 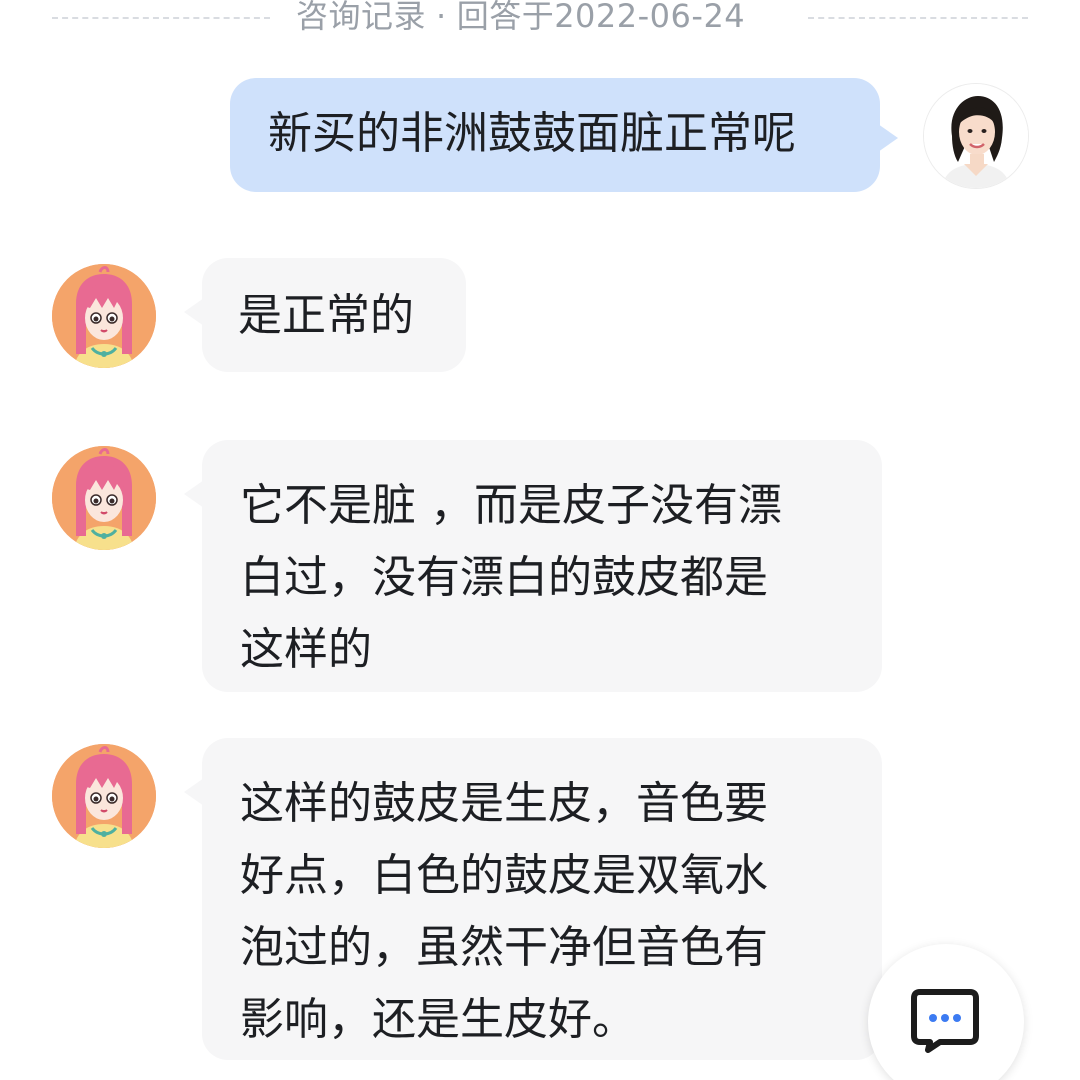 I want to click on user-avatar, so click(x=976, y=136).